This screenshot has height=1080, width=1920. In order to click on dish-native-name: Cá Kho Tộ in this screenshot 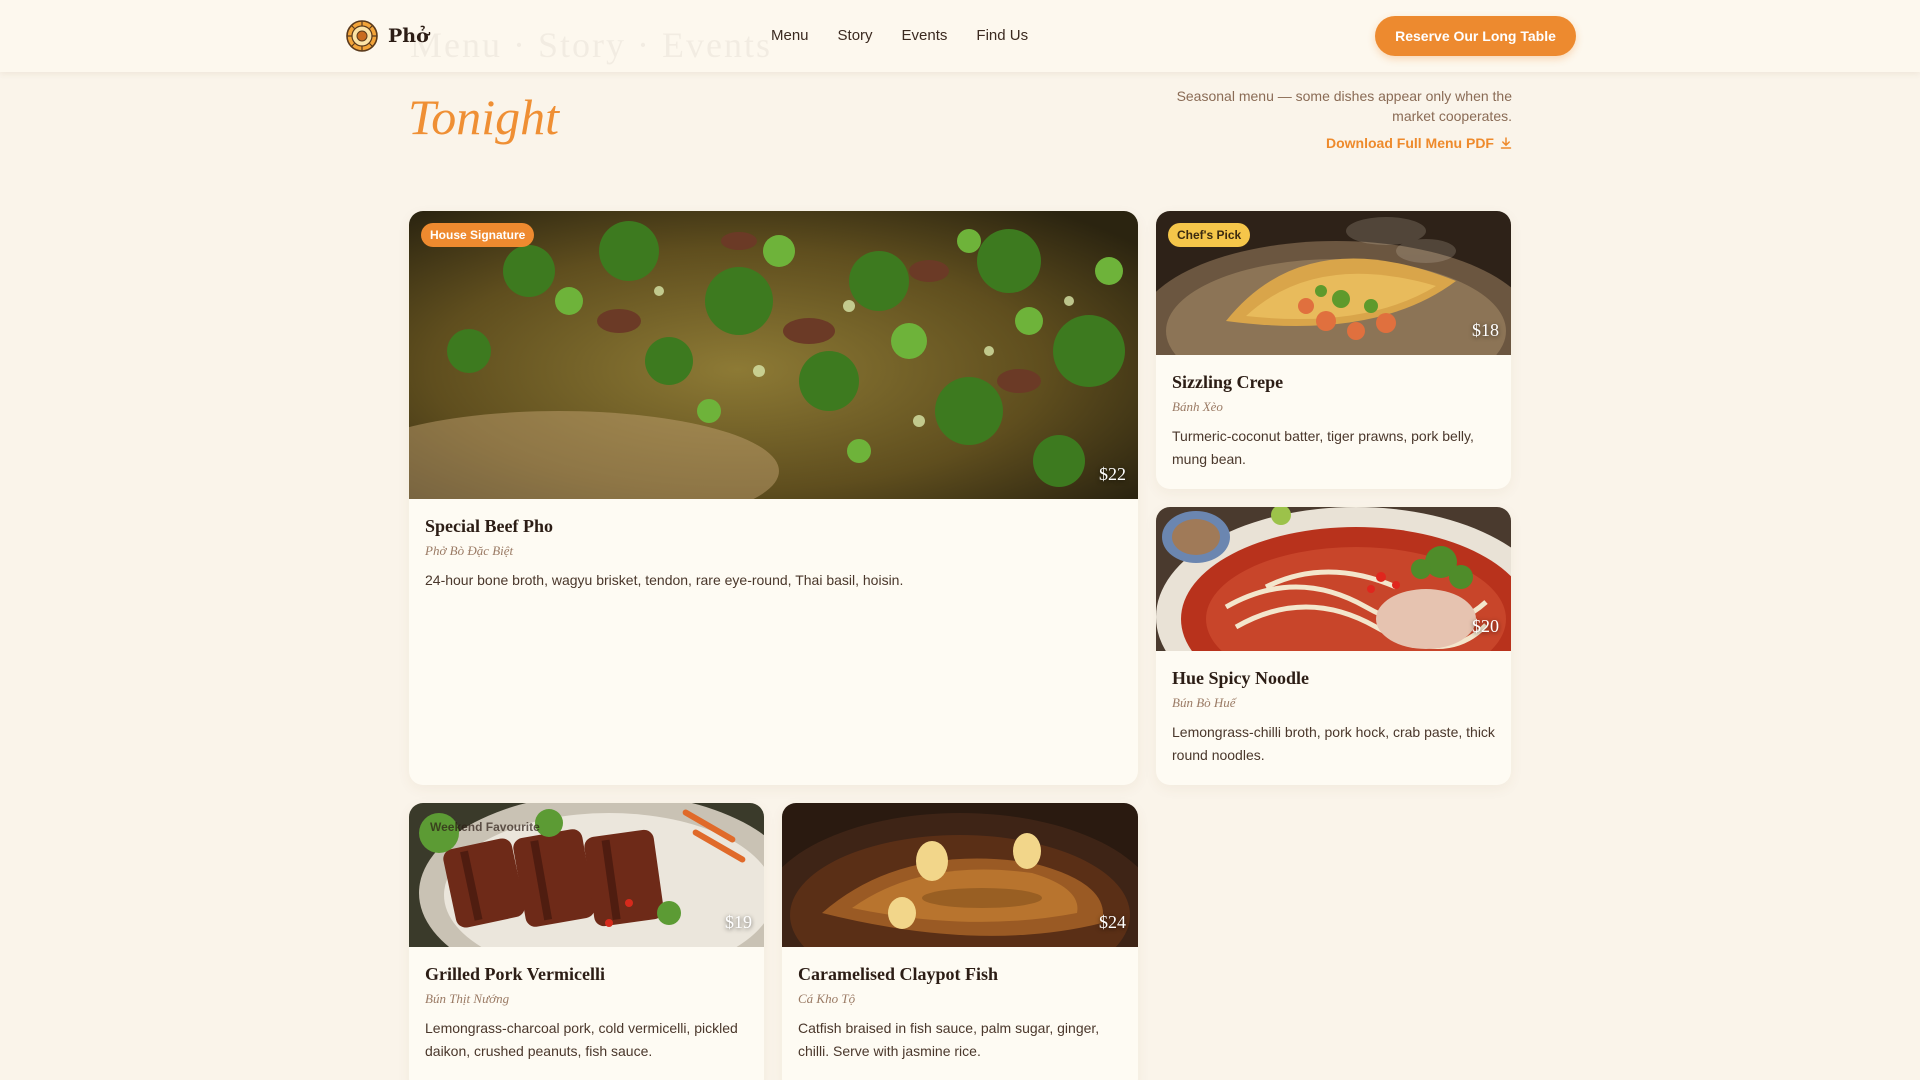, I will do `click(827, 998)`.